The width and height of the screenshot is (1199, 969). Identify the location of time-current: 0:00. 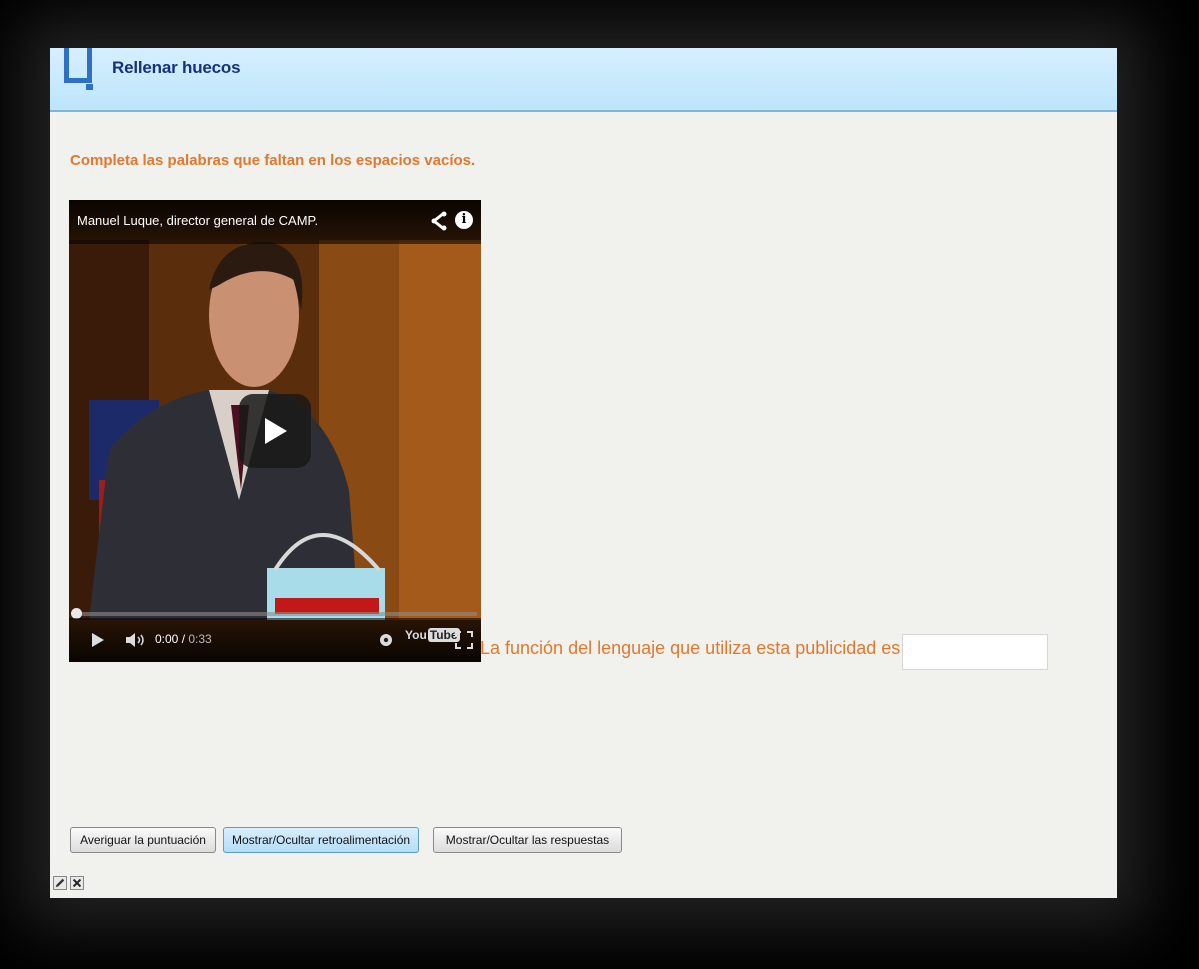
(167, 639).